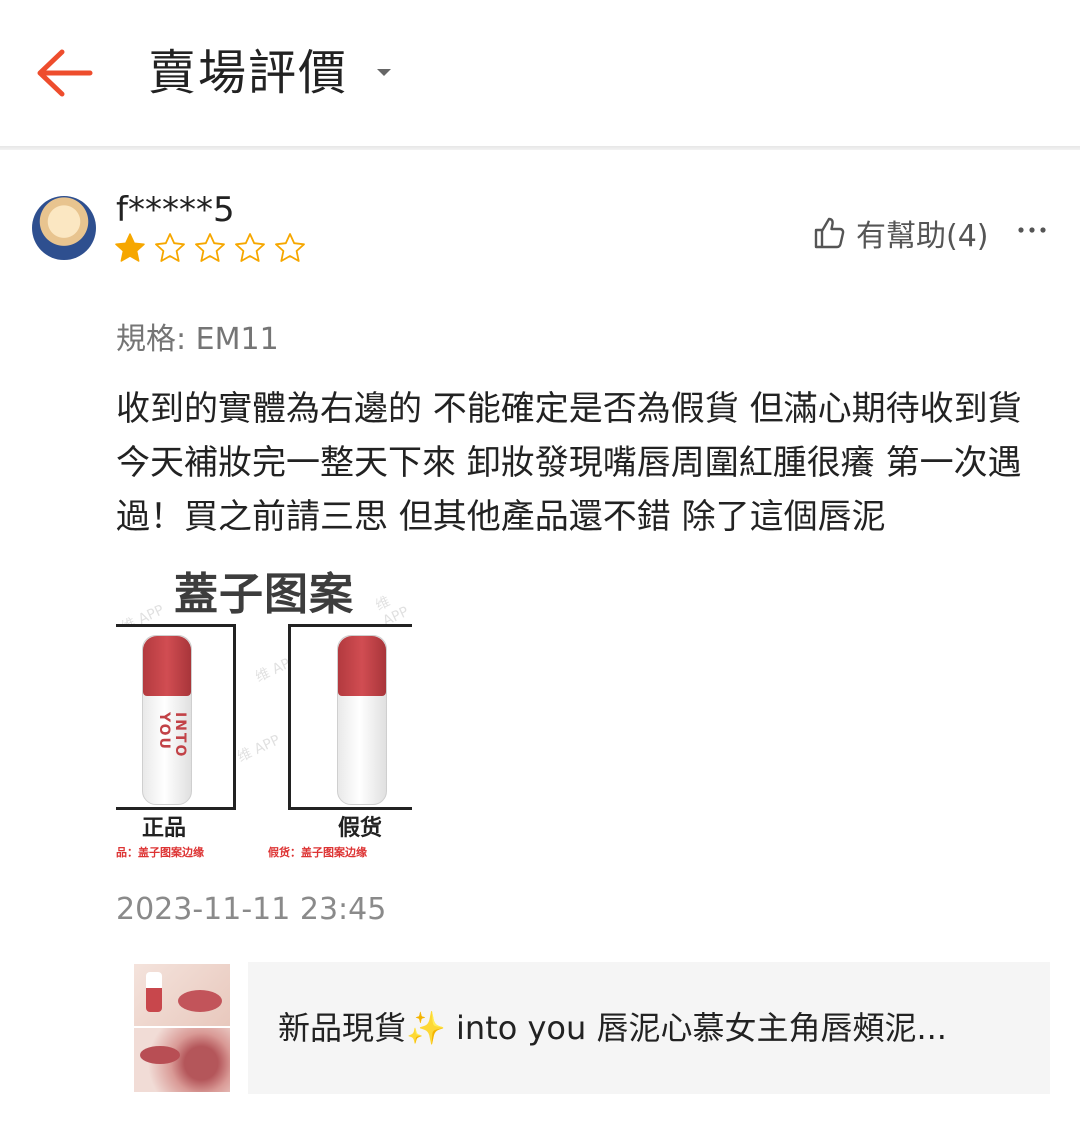 The width and height of the screenshot is (1080, 1122). What do you see at coordinates (197, 339) in the screenshot?
I see `product-variation: 規格: EM11` at bounding box center [197, 339].